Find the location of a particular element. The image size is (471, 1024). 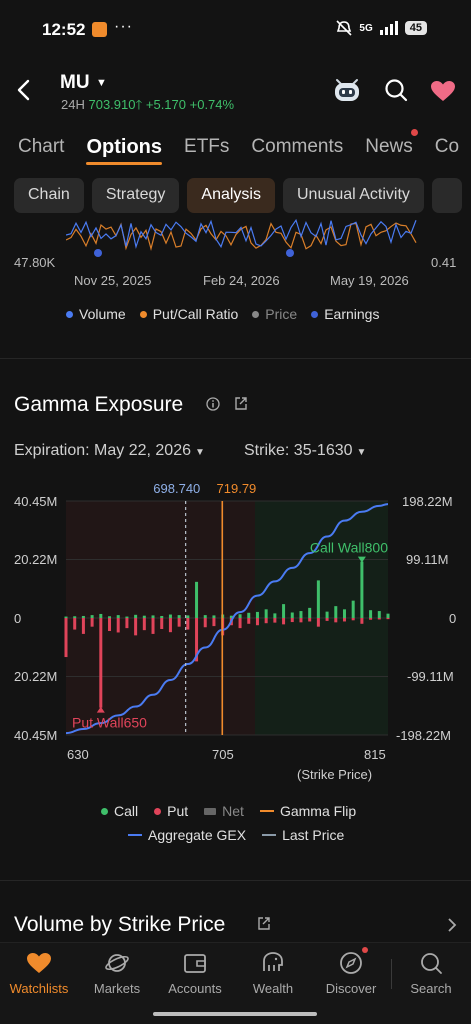

signal-icon is located at coordinates (388, 28).